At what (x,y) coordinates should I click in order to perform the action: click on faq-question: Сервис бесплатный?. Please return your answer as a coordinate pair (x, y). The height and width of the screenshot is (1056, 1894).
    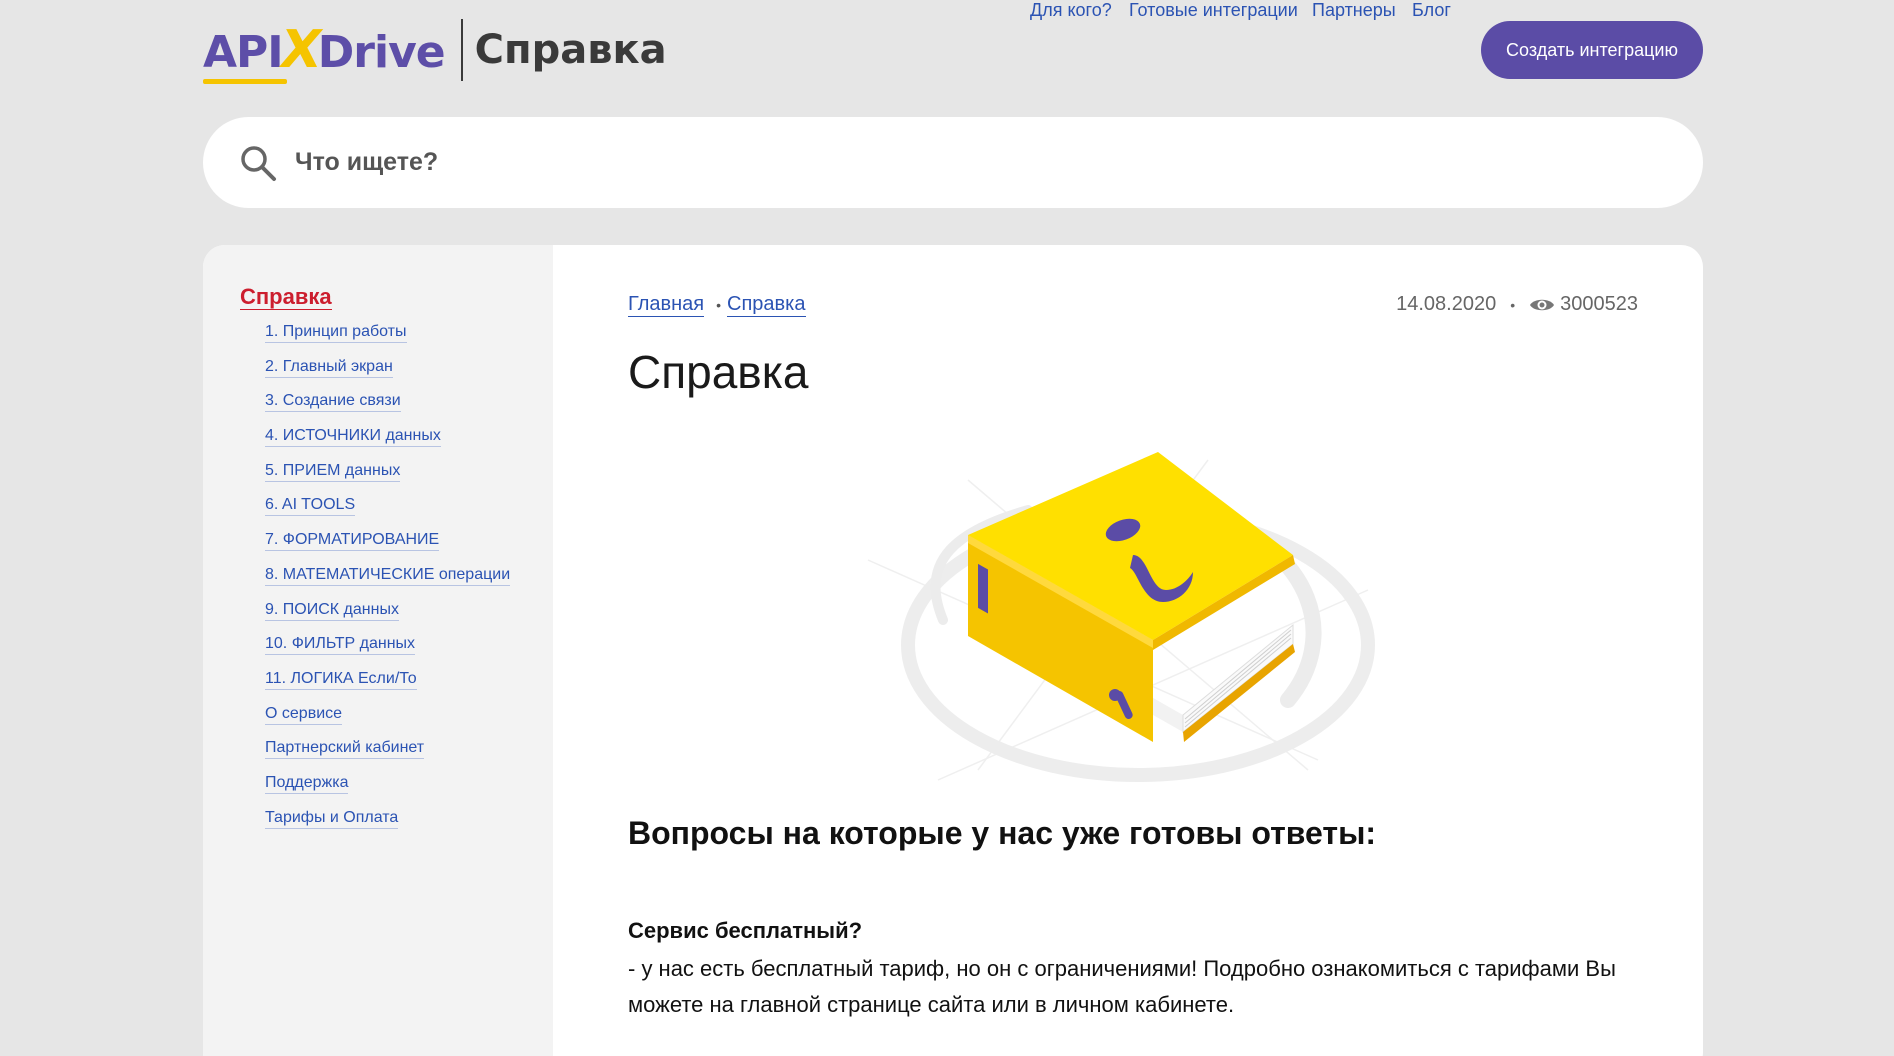
    Looking at the image, I should click on (745, 930).